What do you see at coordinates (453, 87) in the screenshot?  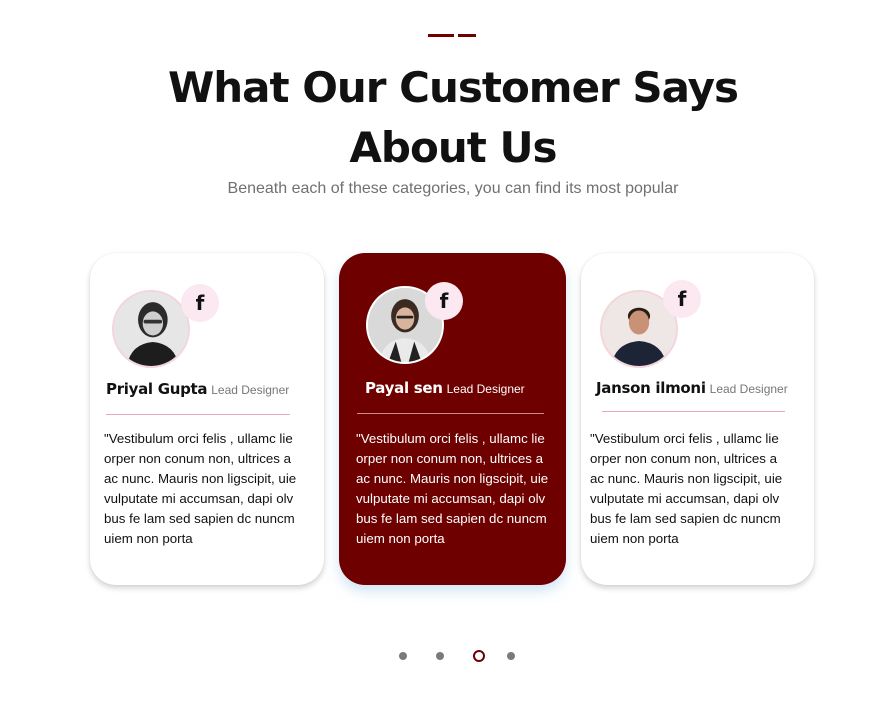 I see `section-title-line-1: What Our Customer Says` at bounding box center [453, 87].